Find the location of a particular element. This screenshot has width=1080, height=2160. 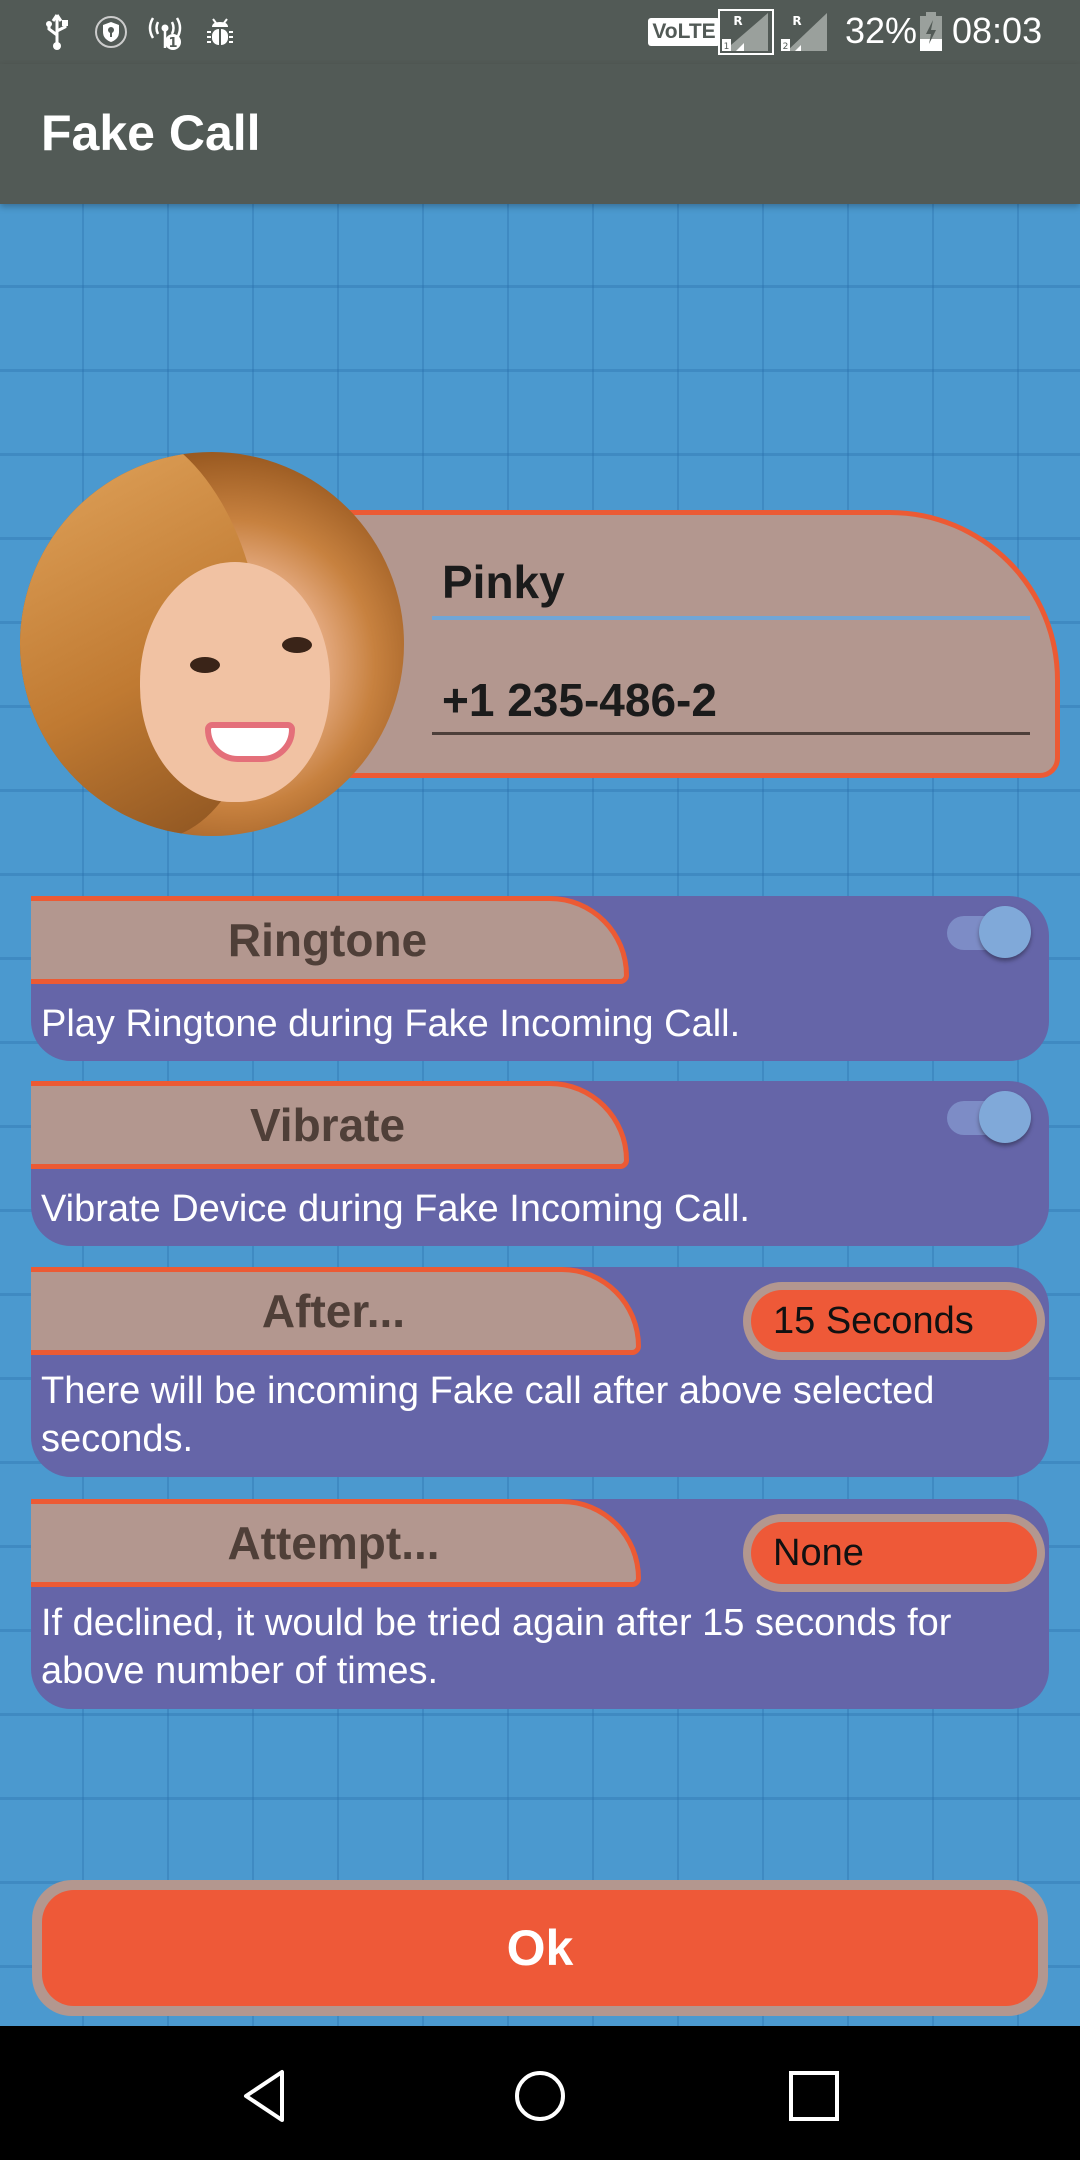

contact-card is located at coordinates (680, 644).